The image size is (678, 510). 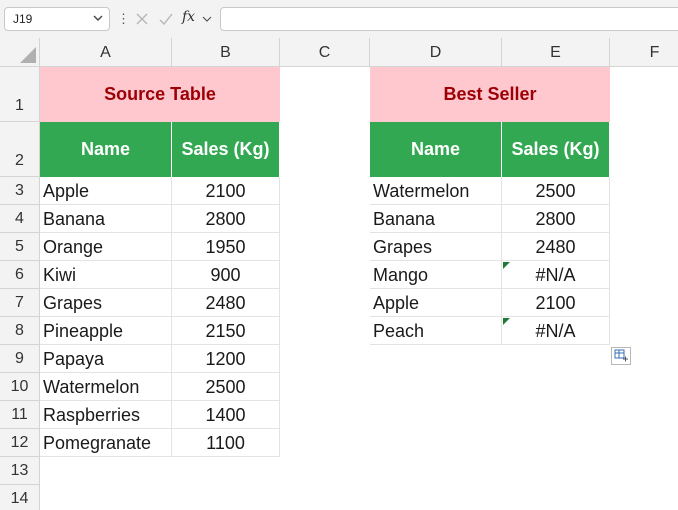 I want to click on row-header-10: 10, so click(x=20, y=387).